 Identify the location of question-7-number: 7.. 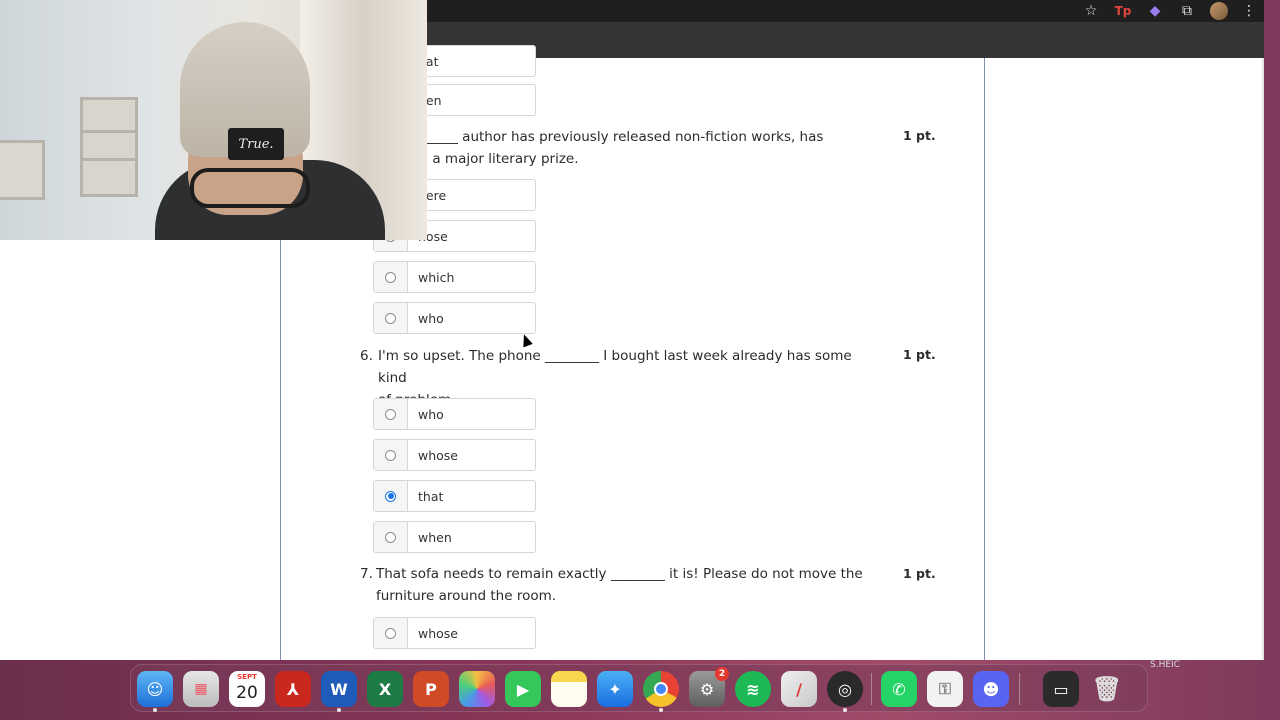
(366, 574).